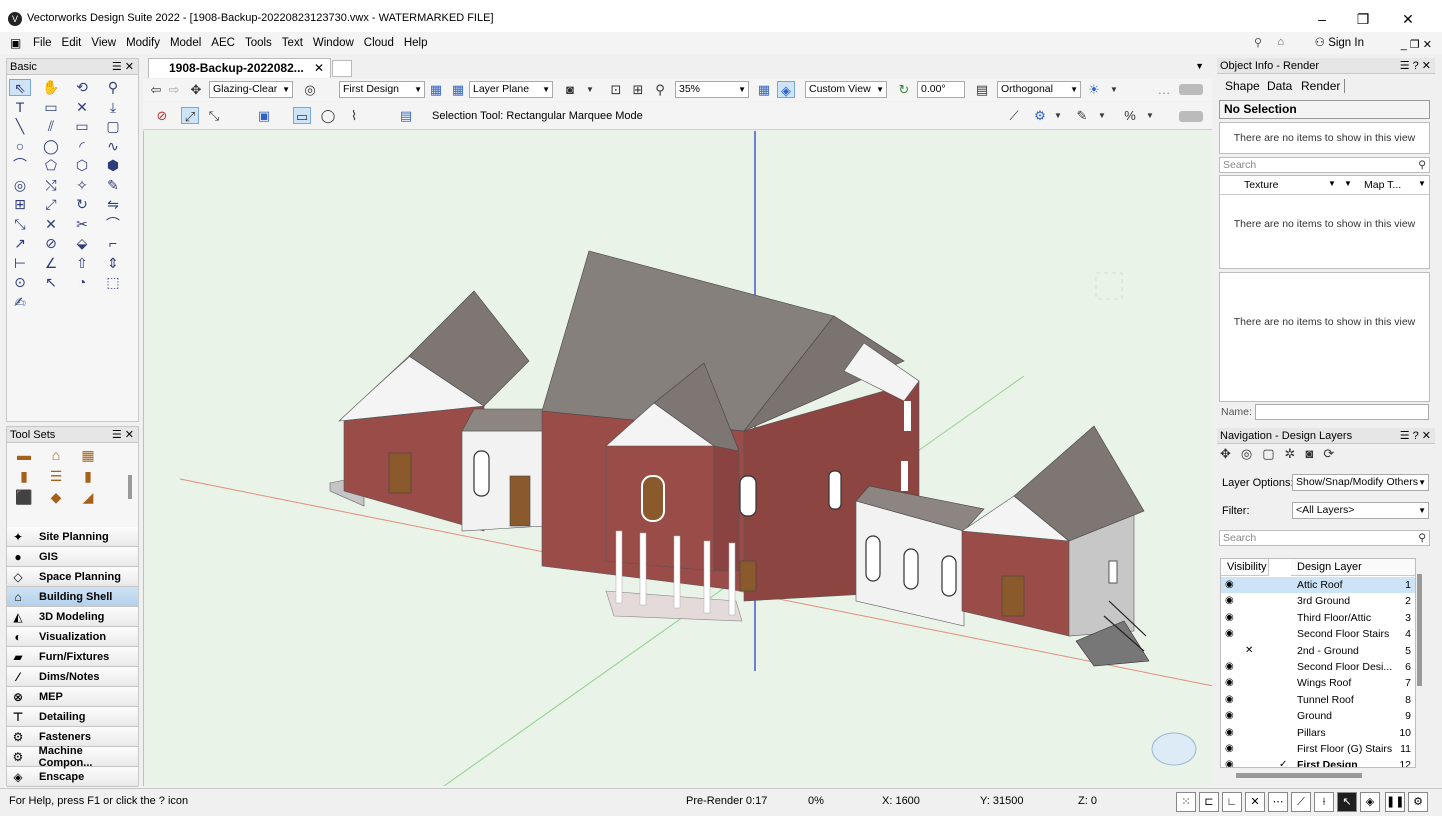 Image resolution: width=1442 pixels, height=816 pixels. Describe the element at coordinates (904, 89) in the screenshot. I see `rotate-plan-icon: ↻` at that location.